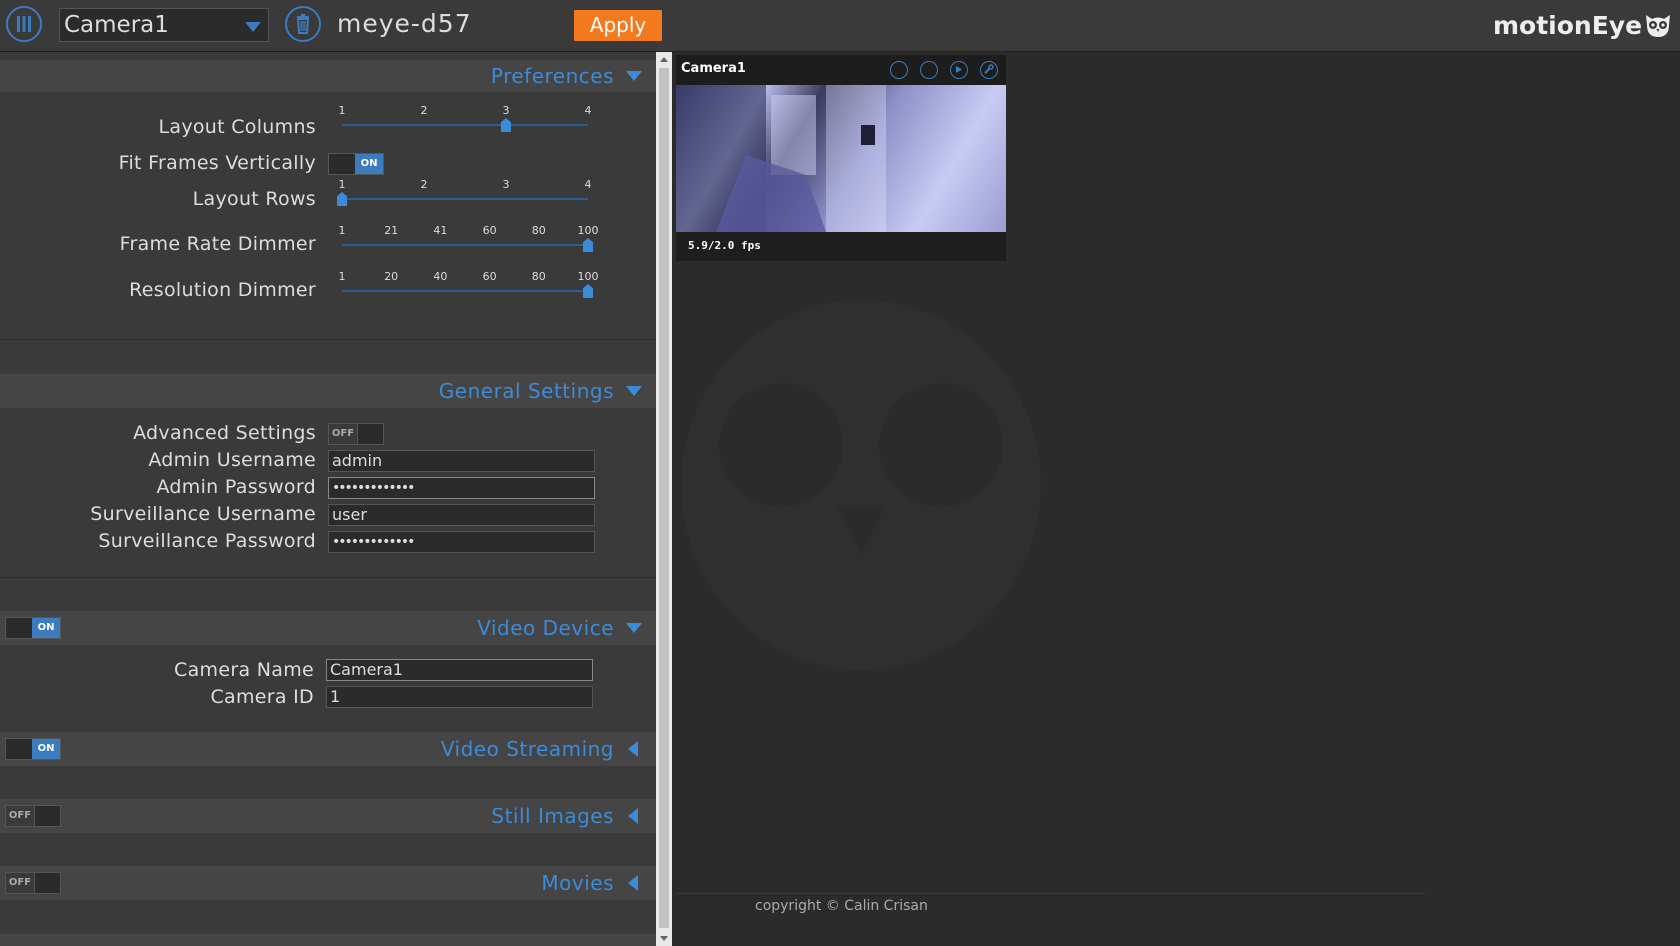 The image size is (1680, 946). Describe the element at coordinates (552, 816) in the screenshot. I see `still-images-title: Still Images` at that location.